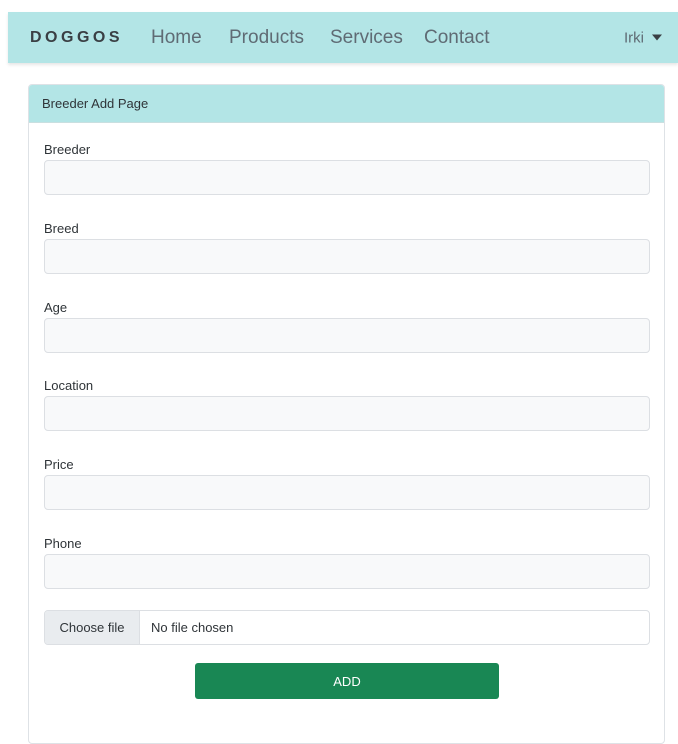 The height and width of the screenshot is (744, 678). What do you see at coordinates (192, 627) in the screenshot?
I see `file-status-text: No file chosen` at bounding box center [192, 627].